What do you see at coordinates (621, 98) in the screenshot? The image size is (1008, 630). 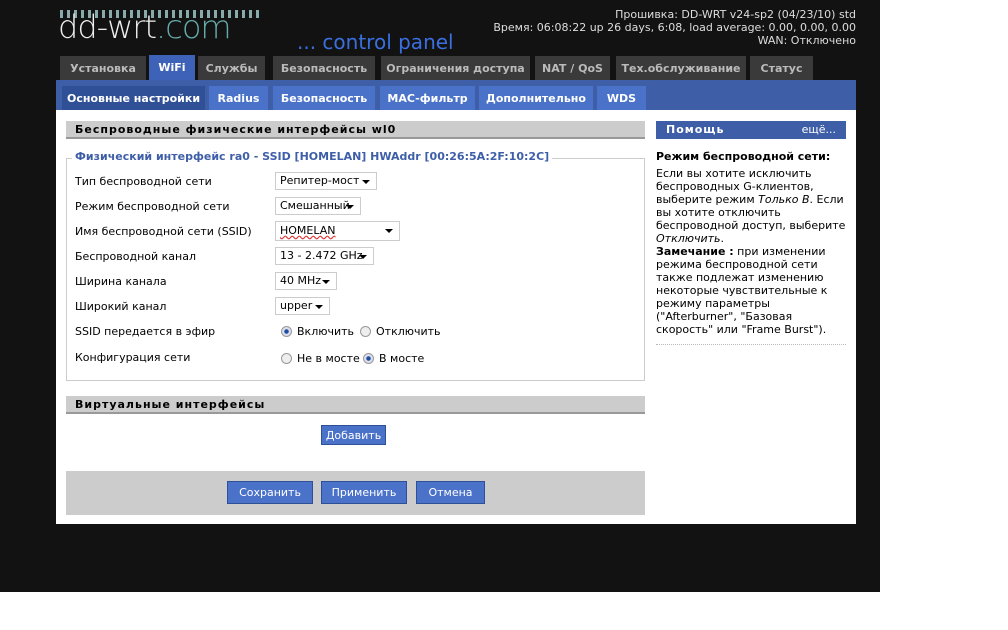 I see `subtab-wds: WDS` at bounding box center [621, 98].